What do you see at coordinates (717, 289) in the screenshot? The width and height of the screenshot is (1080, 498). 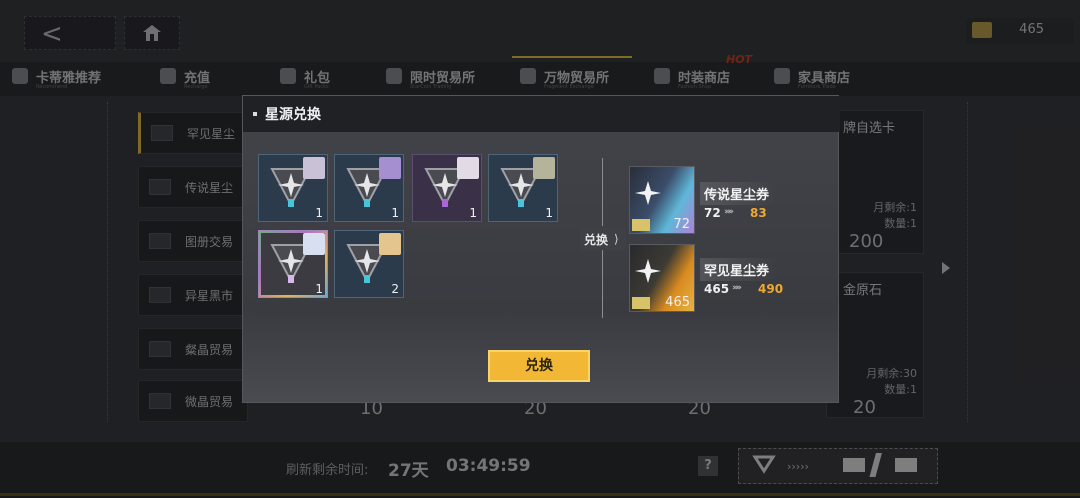 I see `result-current: 465` at bounding box center [717, 289].